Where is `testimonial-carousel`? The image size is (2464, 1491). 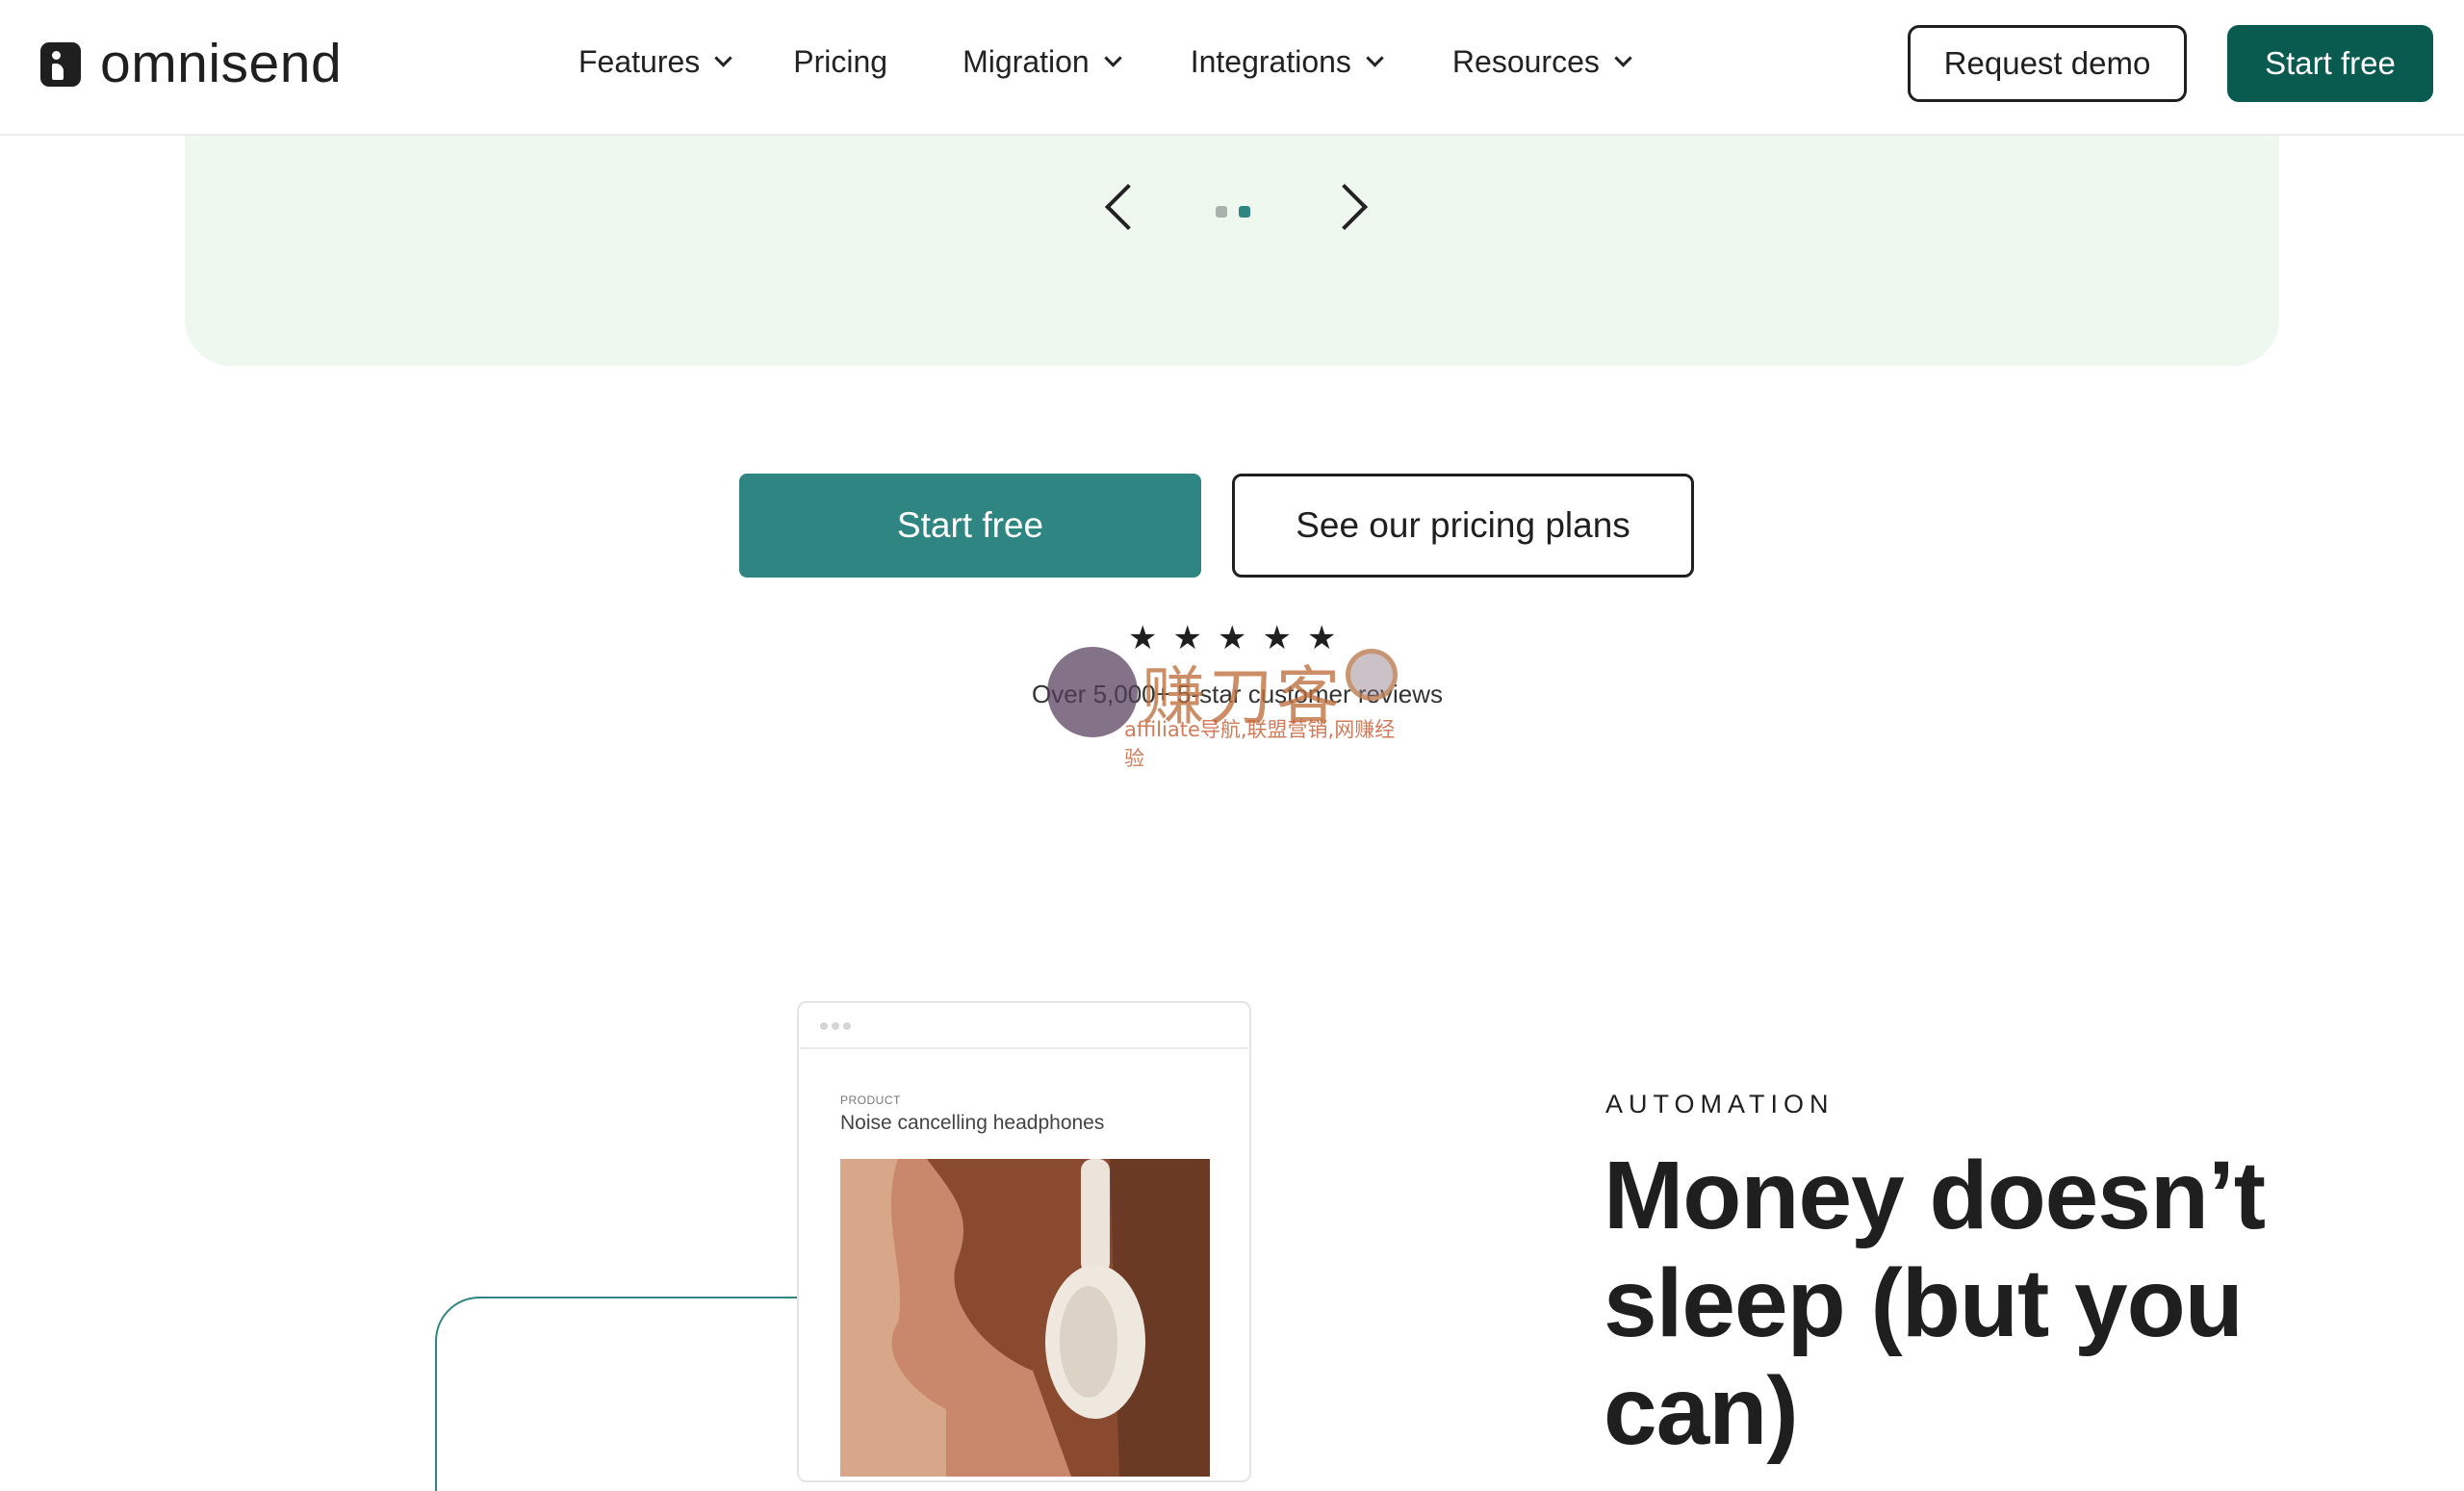 testimonial-carousel is located at coordinates (1232, 250).